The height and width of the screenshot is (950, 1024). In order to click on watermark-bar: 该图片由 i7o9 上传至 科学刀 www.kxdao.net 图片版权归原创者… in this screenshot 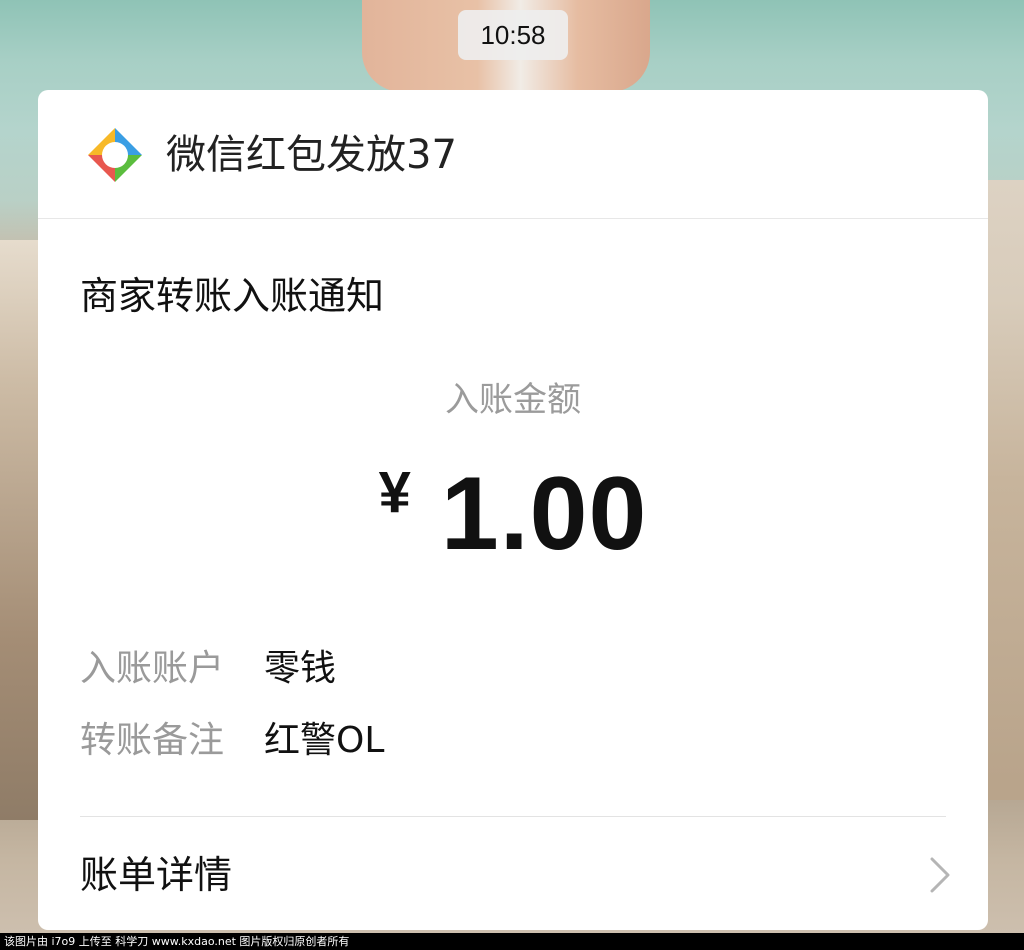, I will do `click(512, 941)`.